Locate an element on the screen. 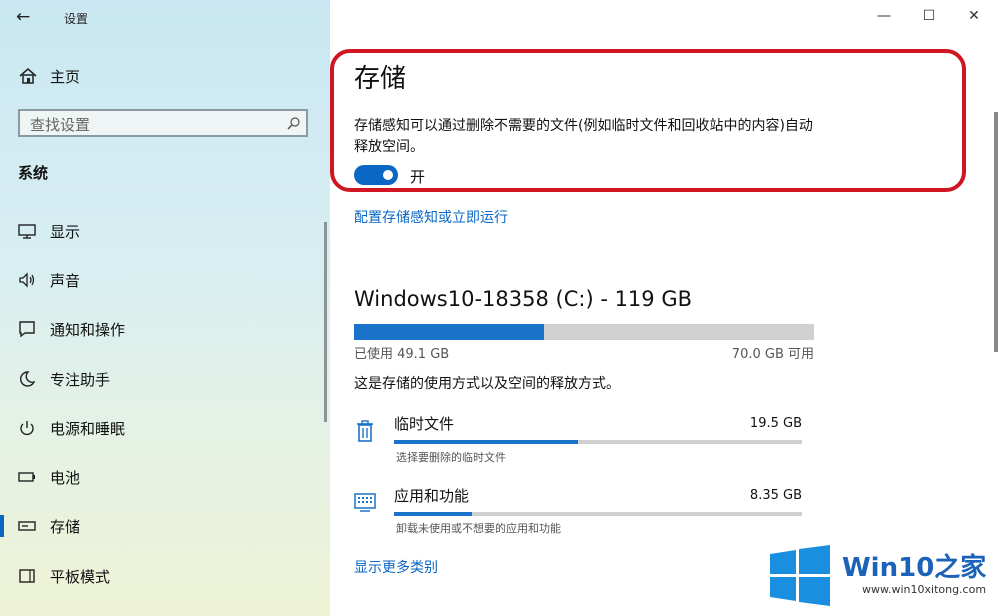 The width and height of the screenshot is (1000, 616). sidebar-item-tablet-mode: 平板模式 is located at coordinates (165, 576).